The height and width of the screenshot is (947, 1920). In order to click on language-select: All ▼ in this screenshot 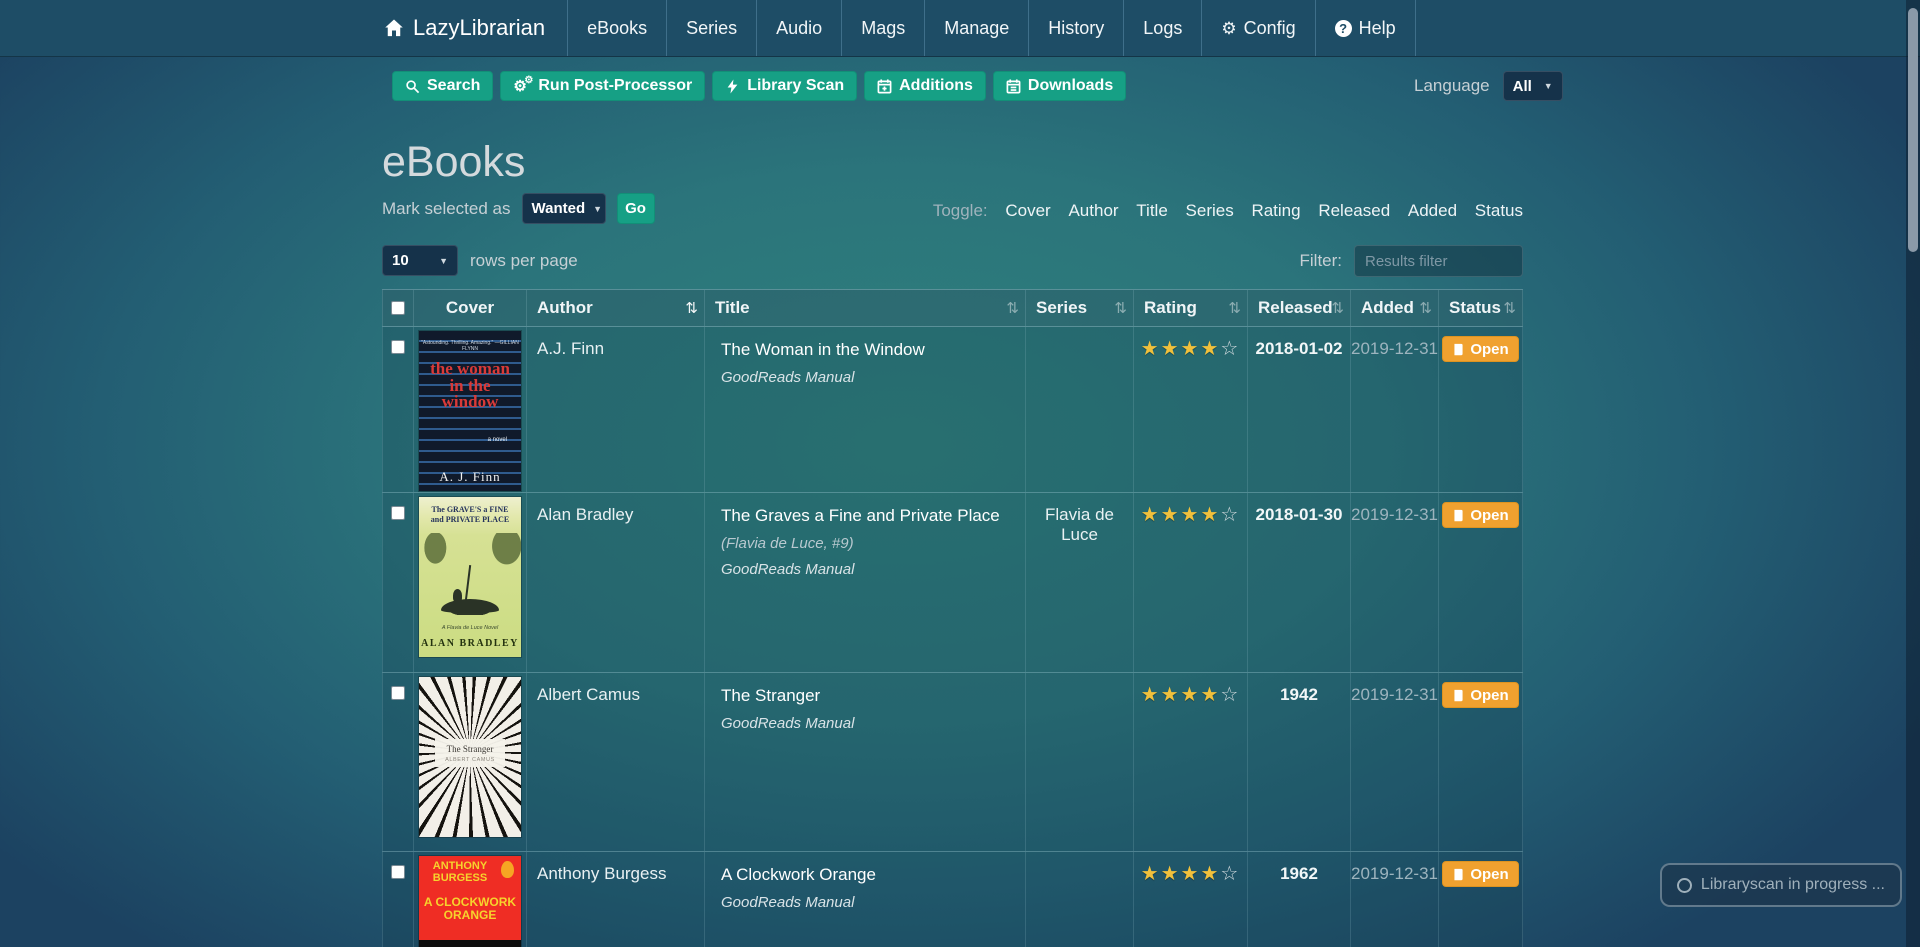, I will do `click(1532, 86)`.